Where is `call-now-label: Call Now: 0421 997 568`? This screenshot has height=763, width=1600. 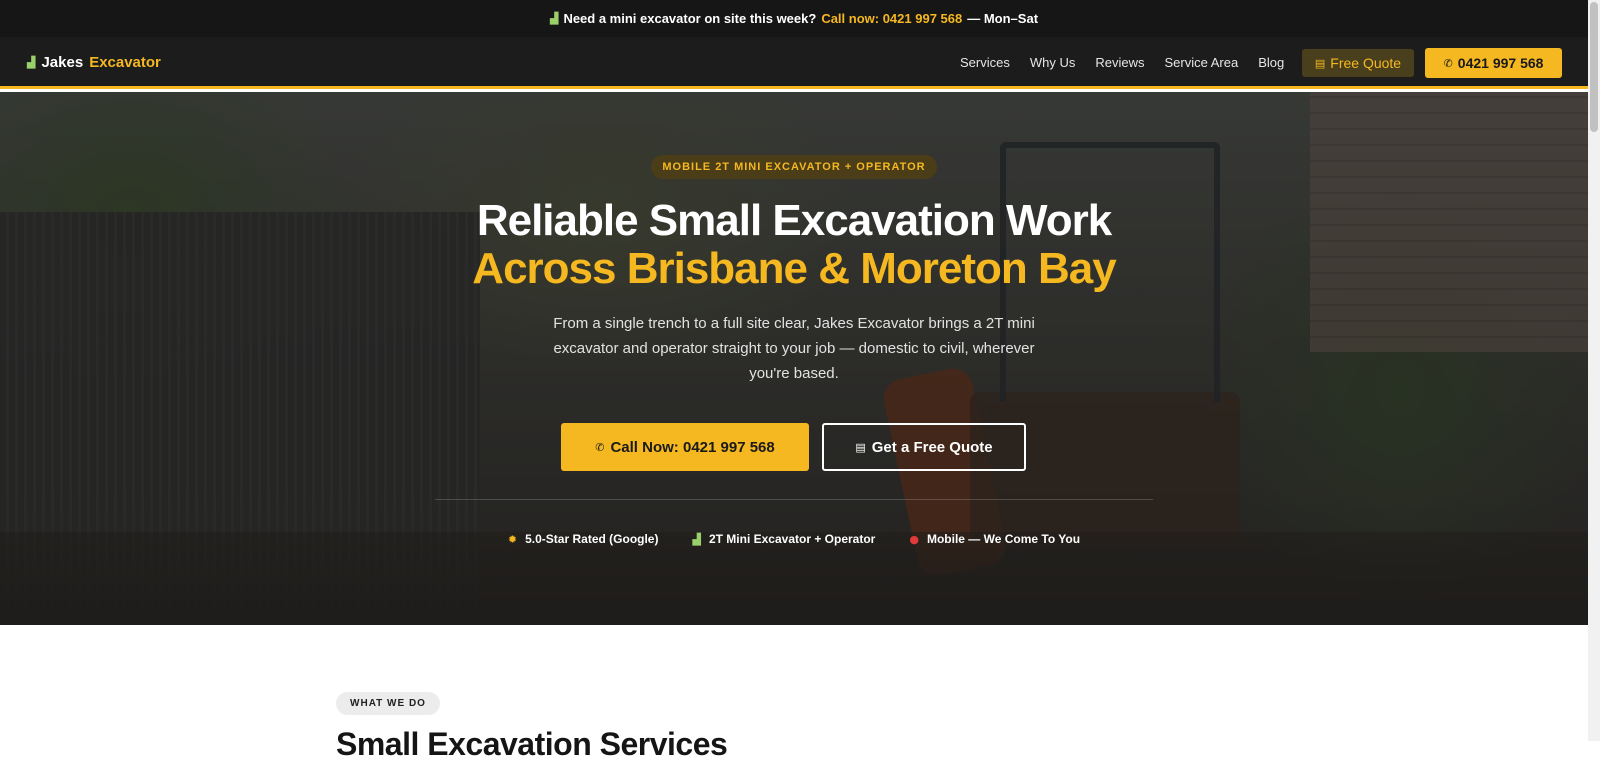
call-now-label: Call Now: 0421 997 568 is located at coordinates (692, 447).